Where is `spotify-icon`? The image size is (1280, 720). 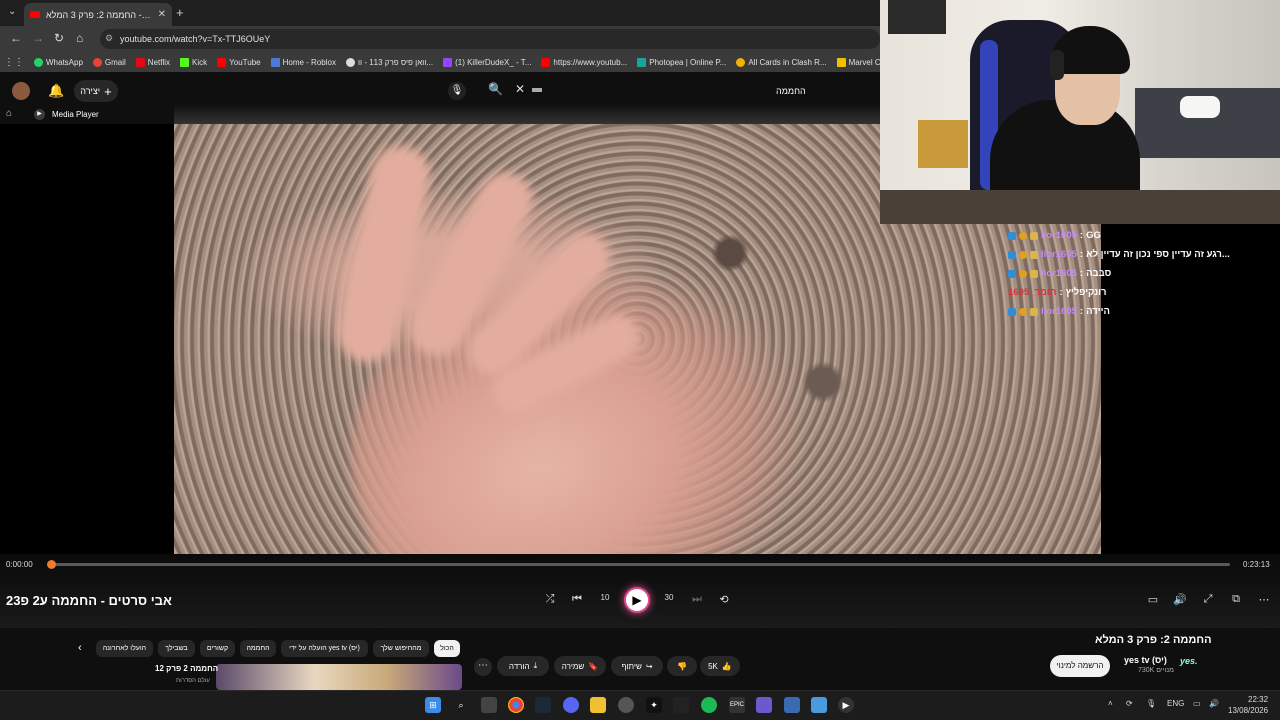
spotify-icon is located at coordinates (709, 705).